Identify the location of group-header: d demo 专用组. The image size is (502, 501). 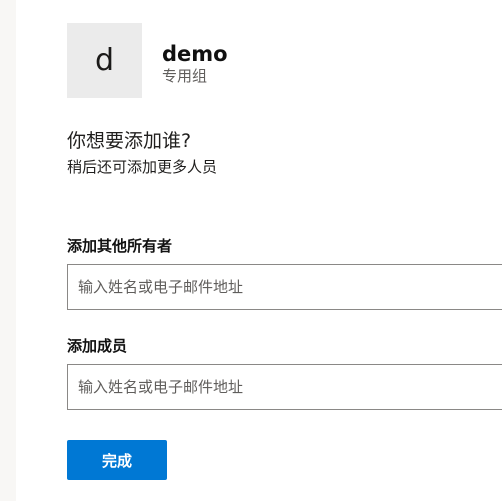
(147, 60).